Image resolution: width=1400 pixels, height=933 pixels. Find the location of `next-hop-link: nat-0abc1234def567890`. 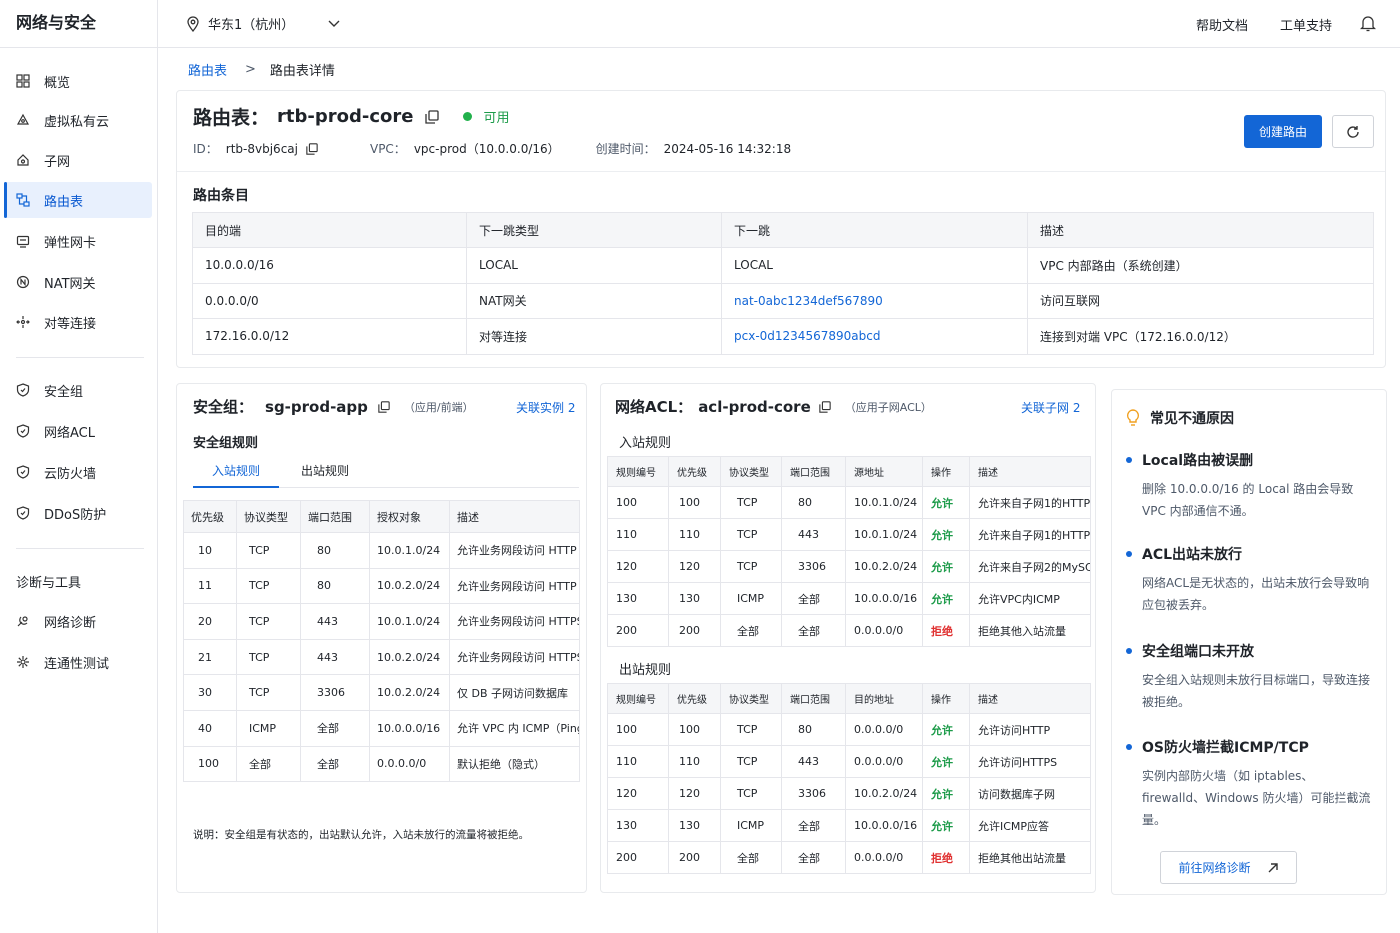

next-hop-link: nat-0abc1234def567890 is located at coordinates (808, 301).